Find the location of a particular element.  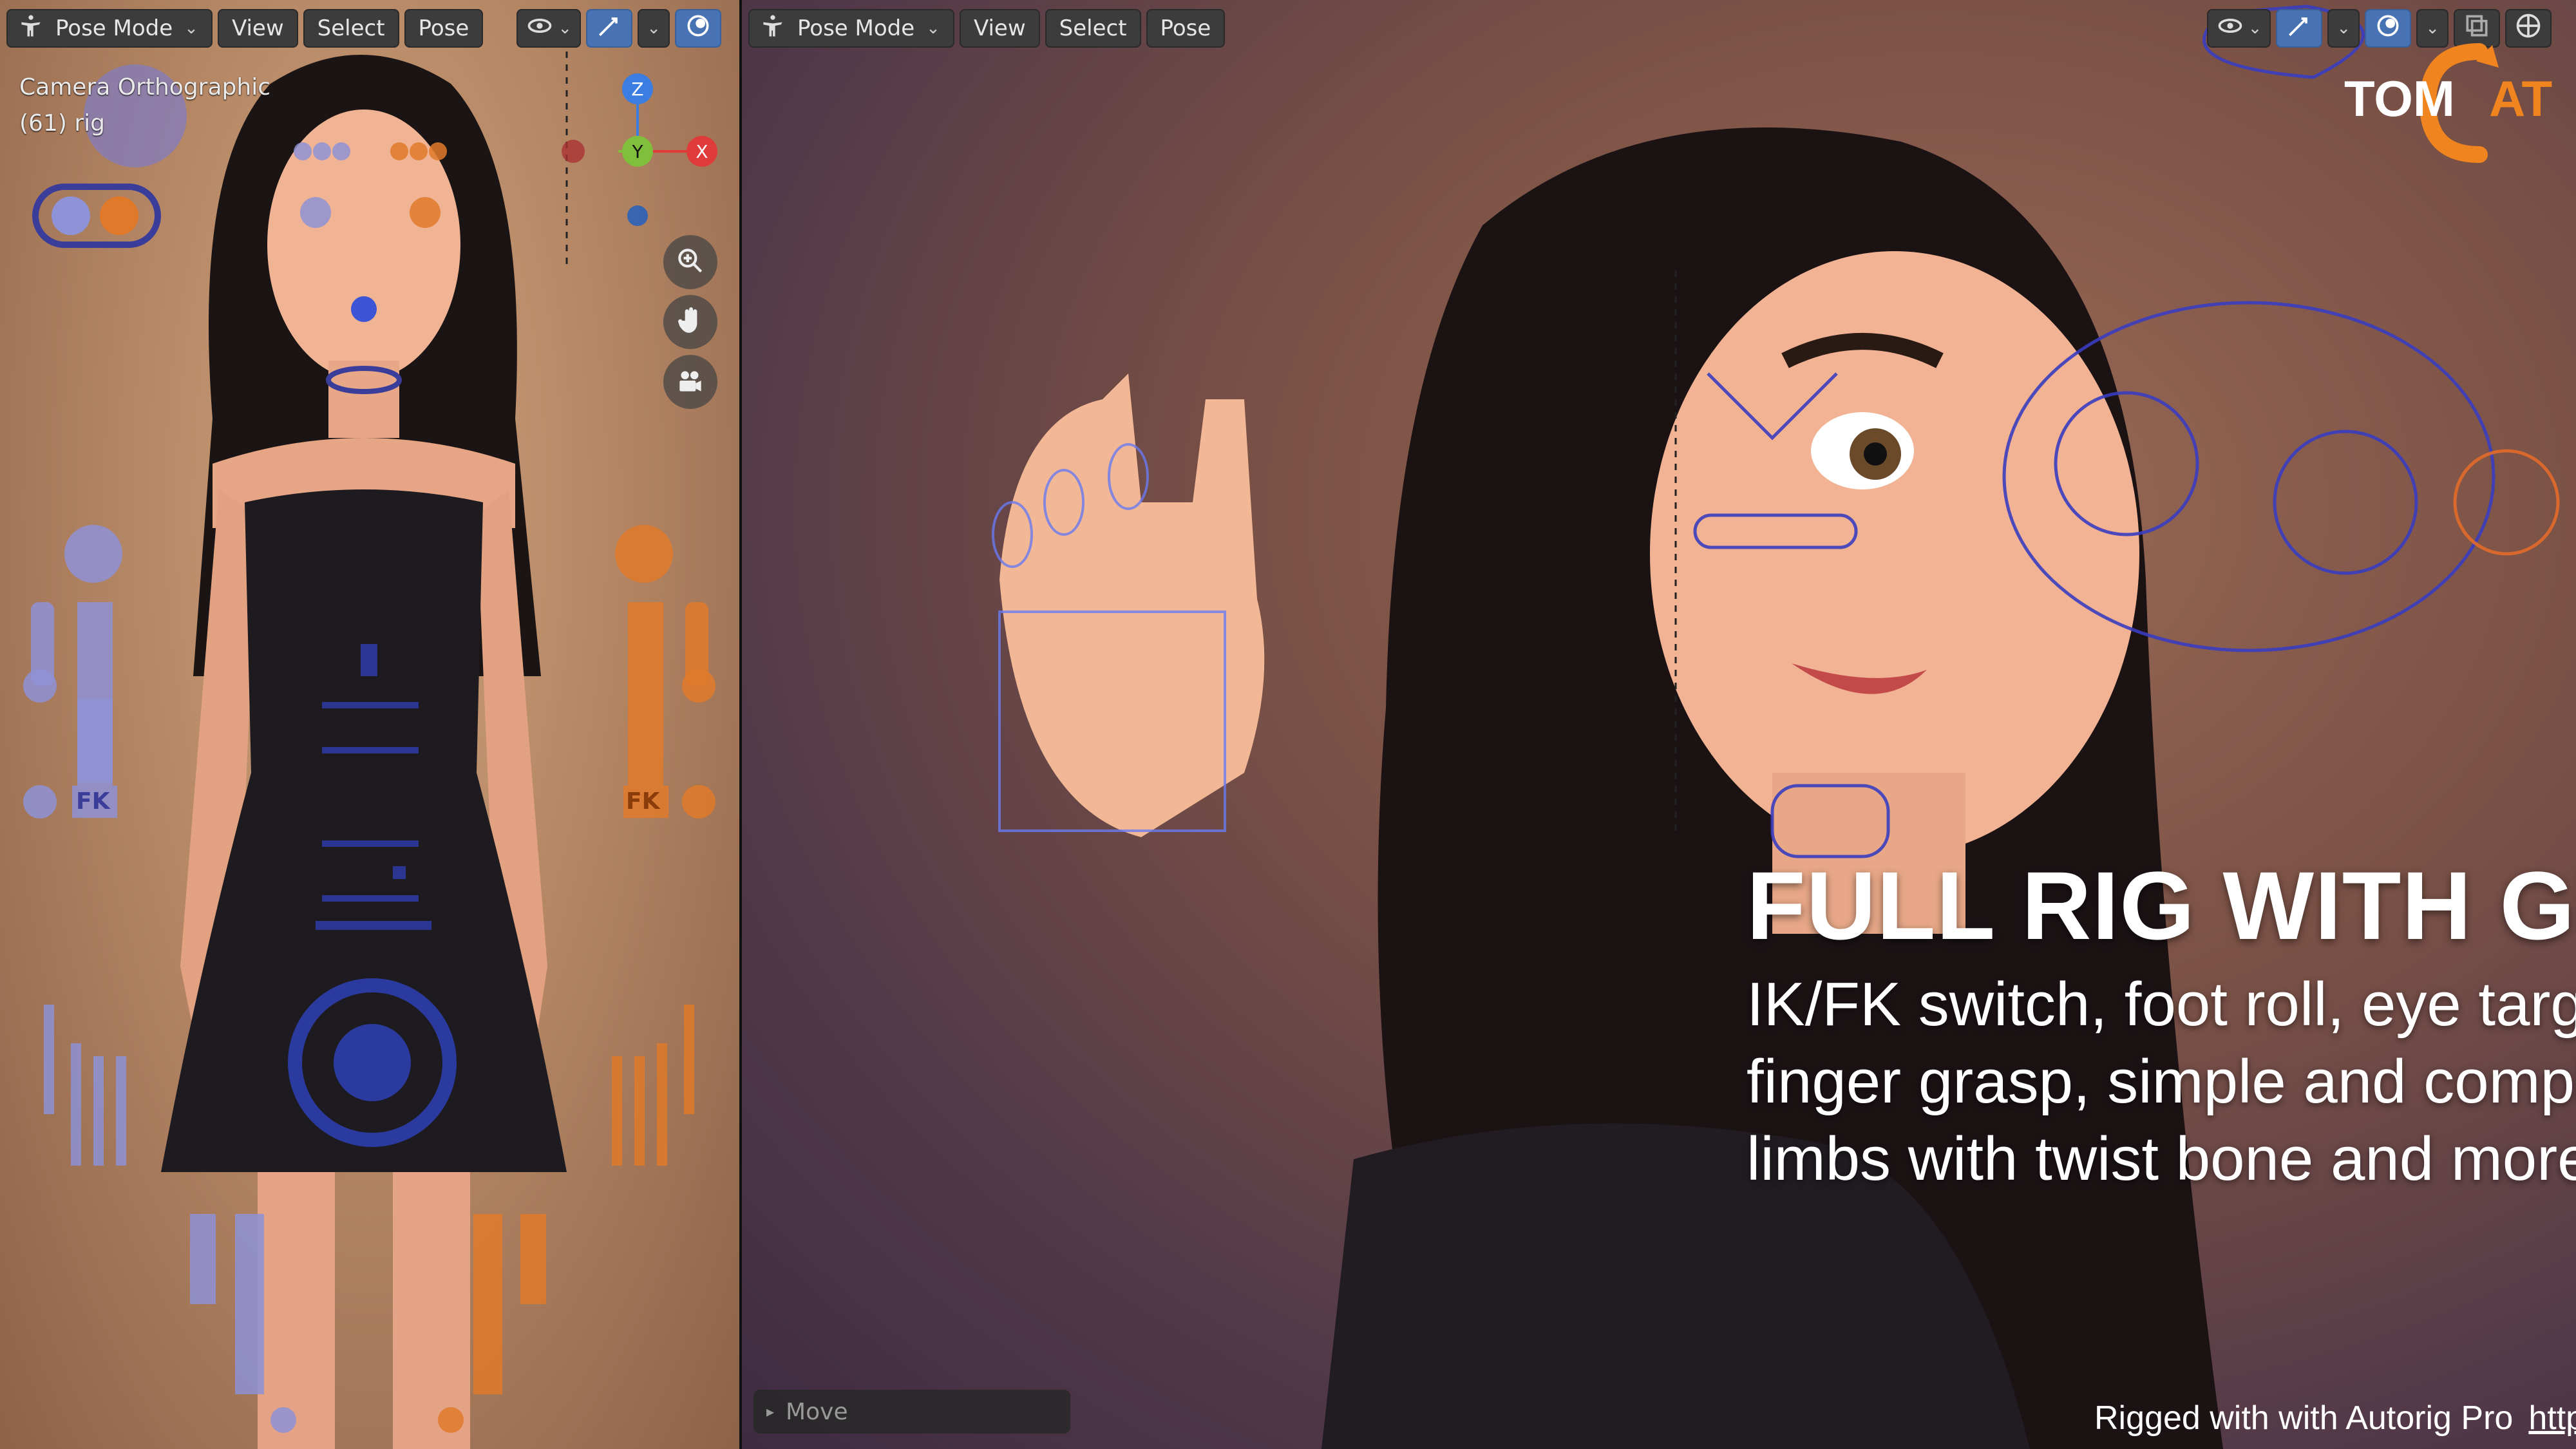

tomcat-logo: TOM AT is located at coordinates (2454, 97).